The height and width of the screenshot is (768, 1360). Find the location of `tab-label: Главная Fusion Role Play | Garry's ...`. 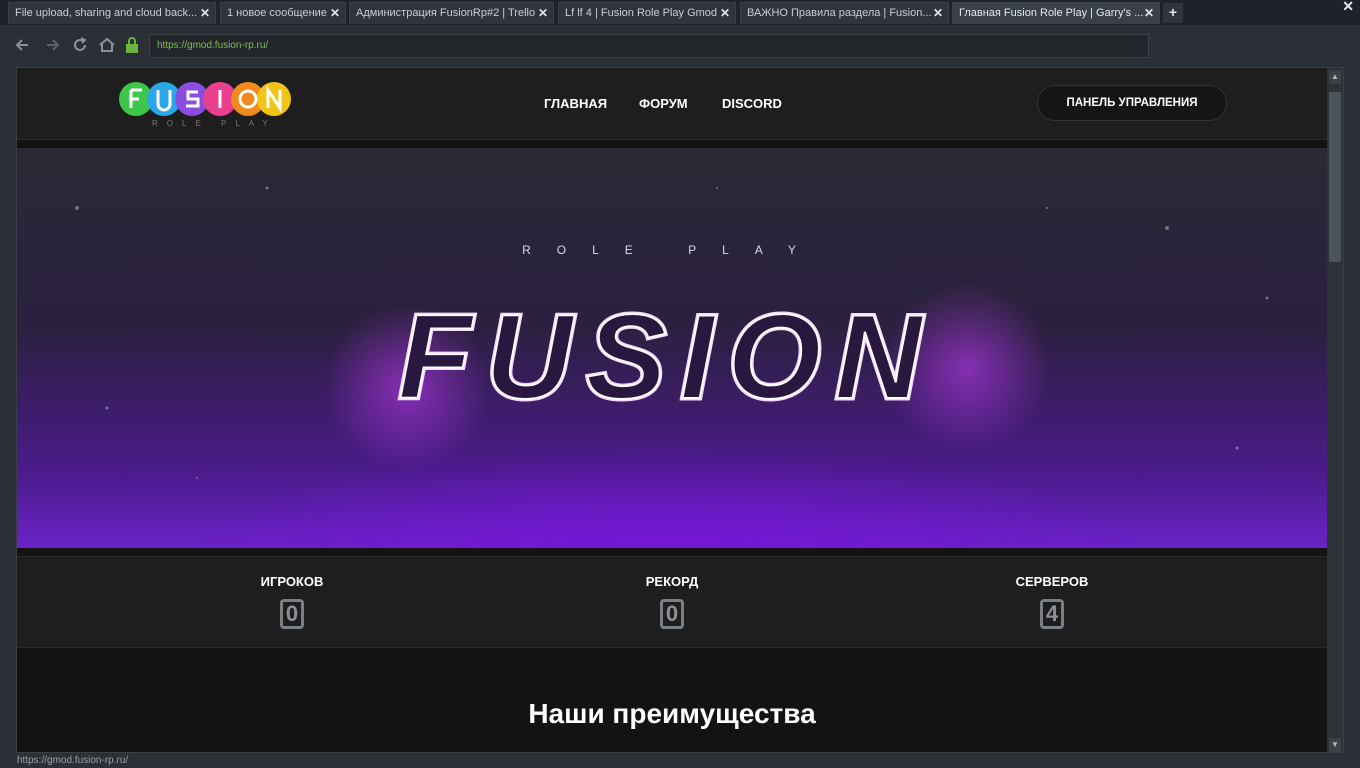

tab-label: Главная Fusion Role Play | Garry's ... is located at coordinates (1051, 13).